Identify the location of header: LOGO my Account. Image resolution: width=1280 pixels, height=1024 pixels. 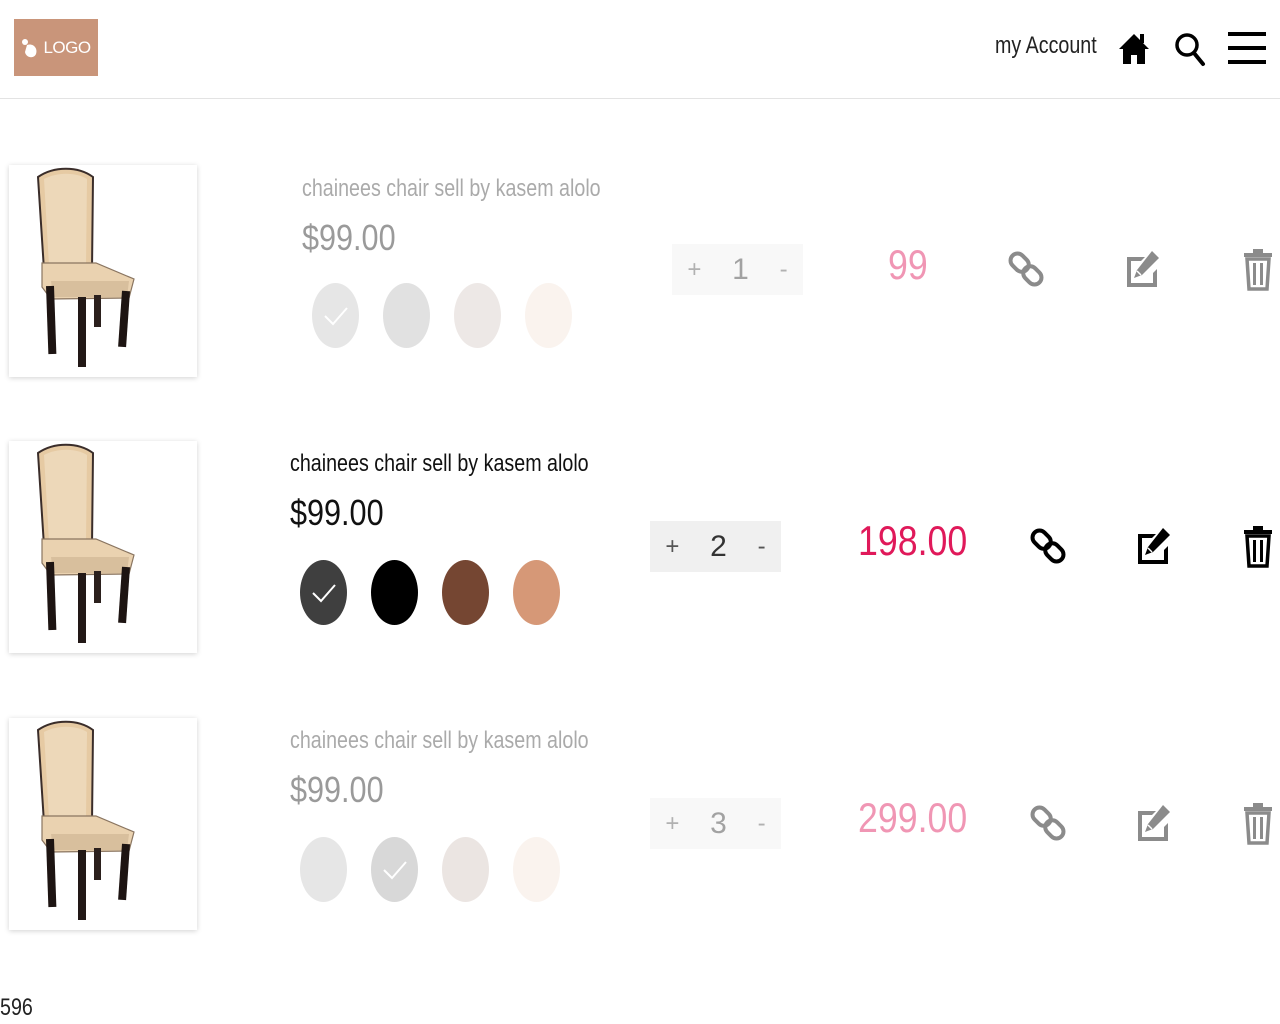
(640, 49).